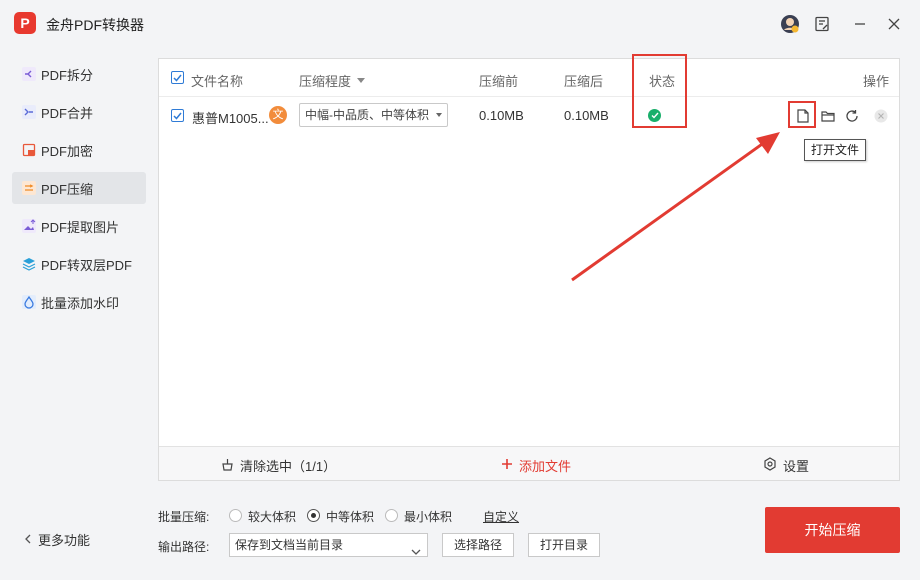 The image size is (920, 580). I want to click on add-file-button: 添加文件, so click(536, 465).